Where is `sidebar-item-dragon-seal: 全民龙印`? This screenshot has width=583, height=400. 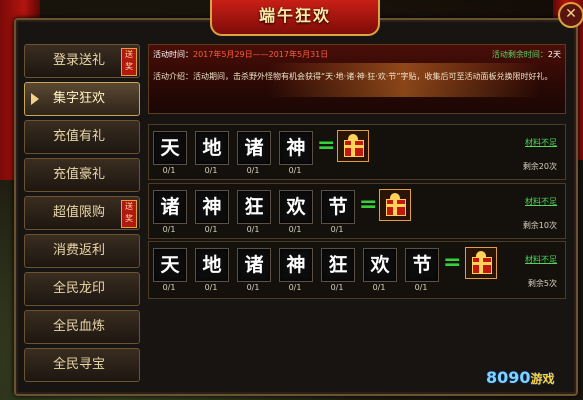
sidebar-item-dragon-seal: 全民龙印 is located at coordinates (82, 289).